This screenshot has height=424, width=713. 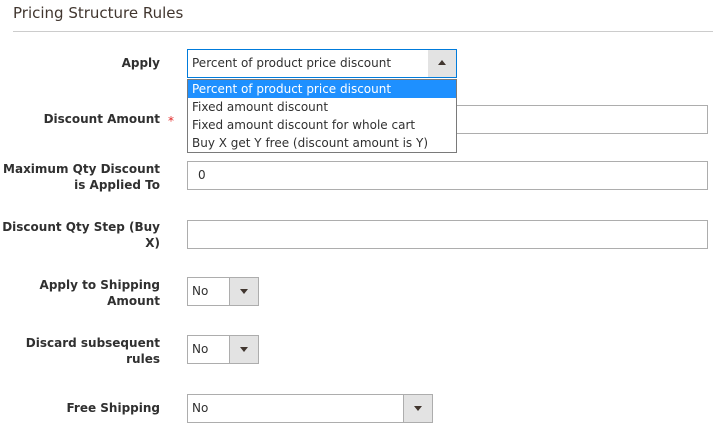 What do you see at coordinates (447, 234) in the screenshot?
I see `discount-qty-step-input` at bounding box center [447, 234].